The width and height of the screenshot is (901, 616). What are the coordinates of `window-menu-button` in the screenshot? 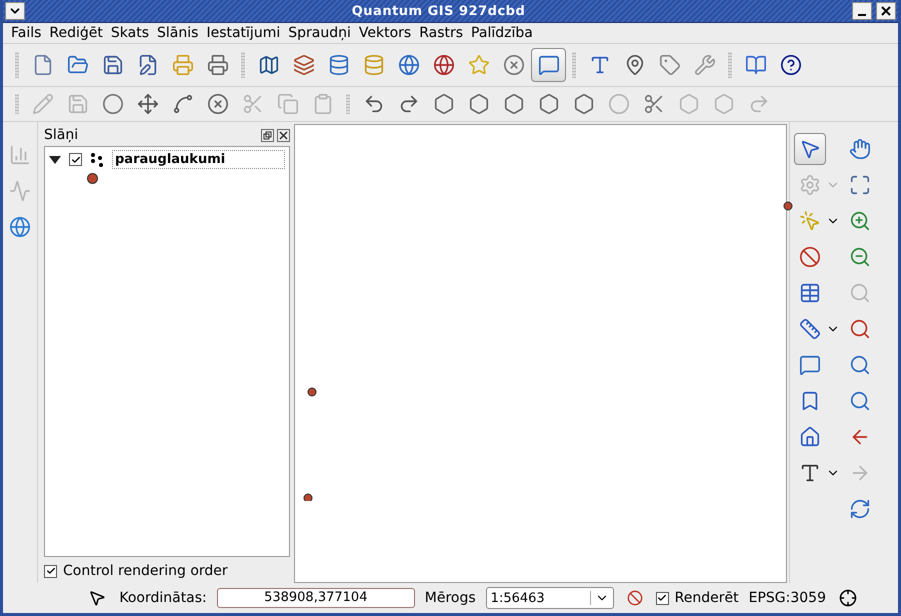 It's located at (15, 11).